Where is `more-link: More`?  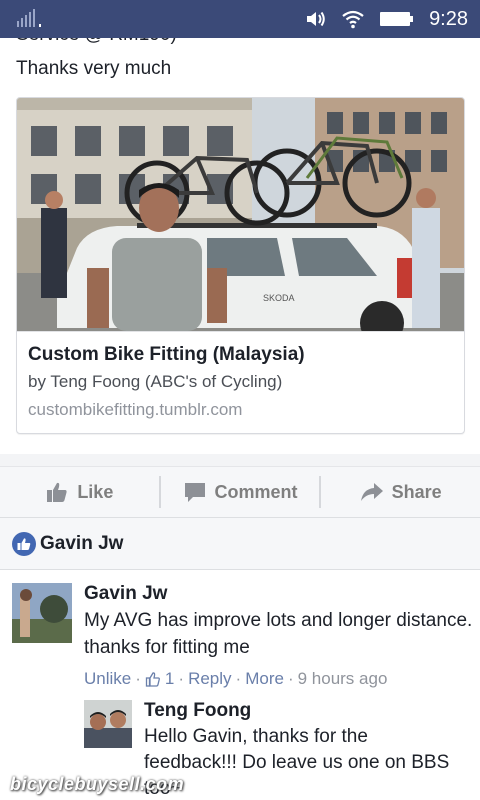 more-link: More is located at coordinates (264, 679).